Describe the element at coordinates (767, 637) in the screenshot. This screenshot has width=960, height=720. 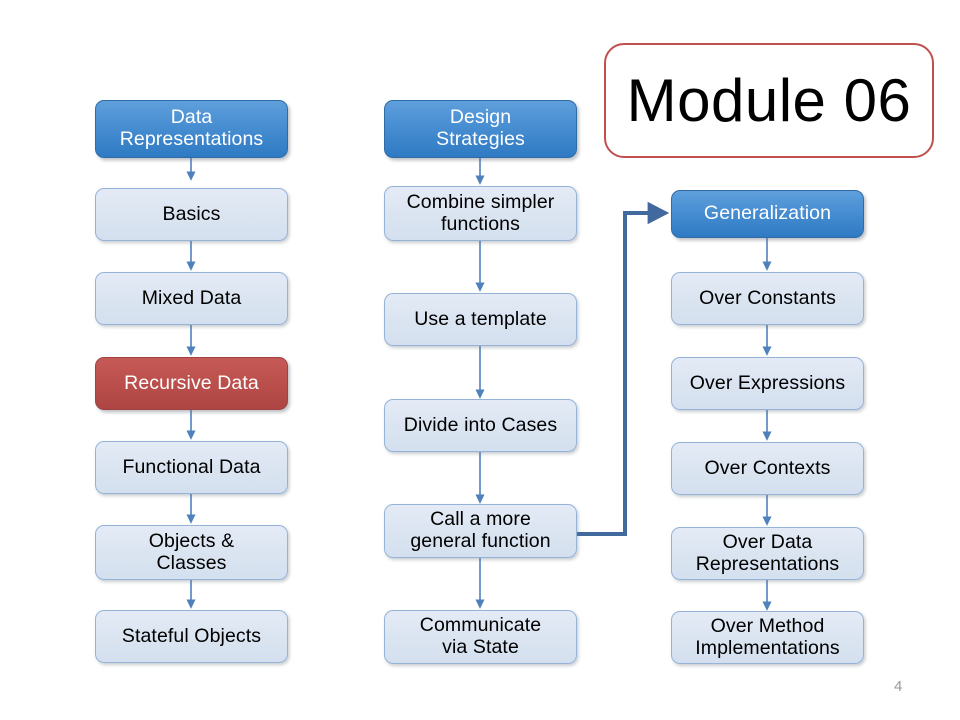
I see `node-over-method-implementations: Over Method Implementations` at that location.